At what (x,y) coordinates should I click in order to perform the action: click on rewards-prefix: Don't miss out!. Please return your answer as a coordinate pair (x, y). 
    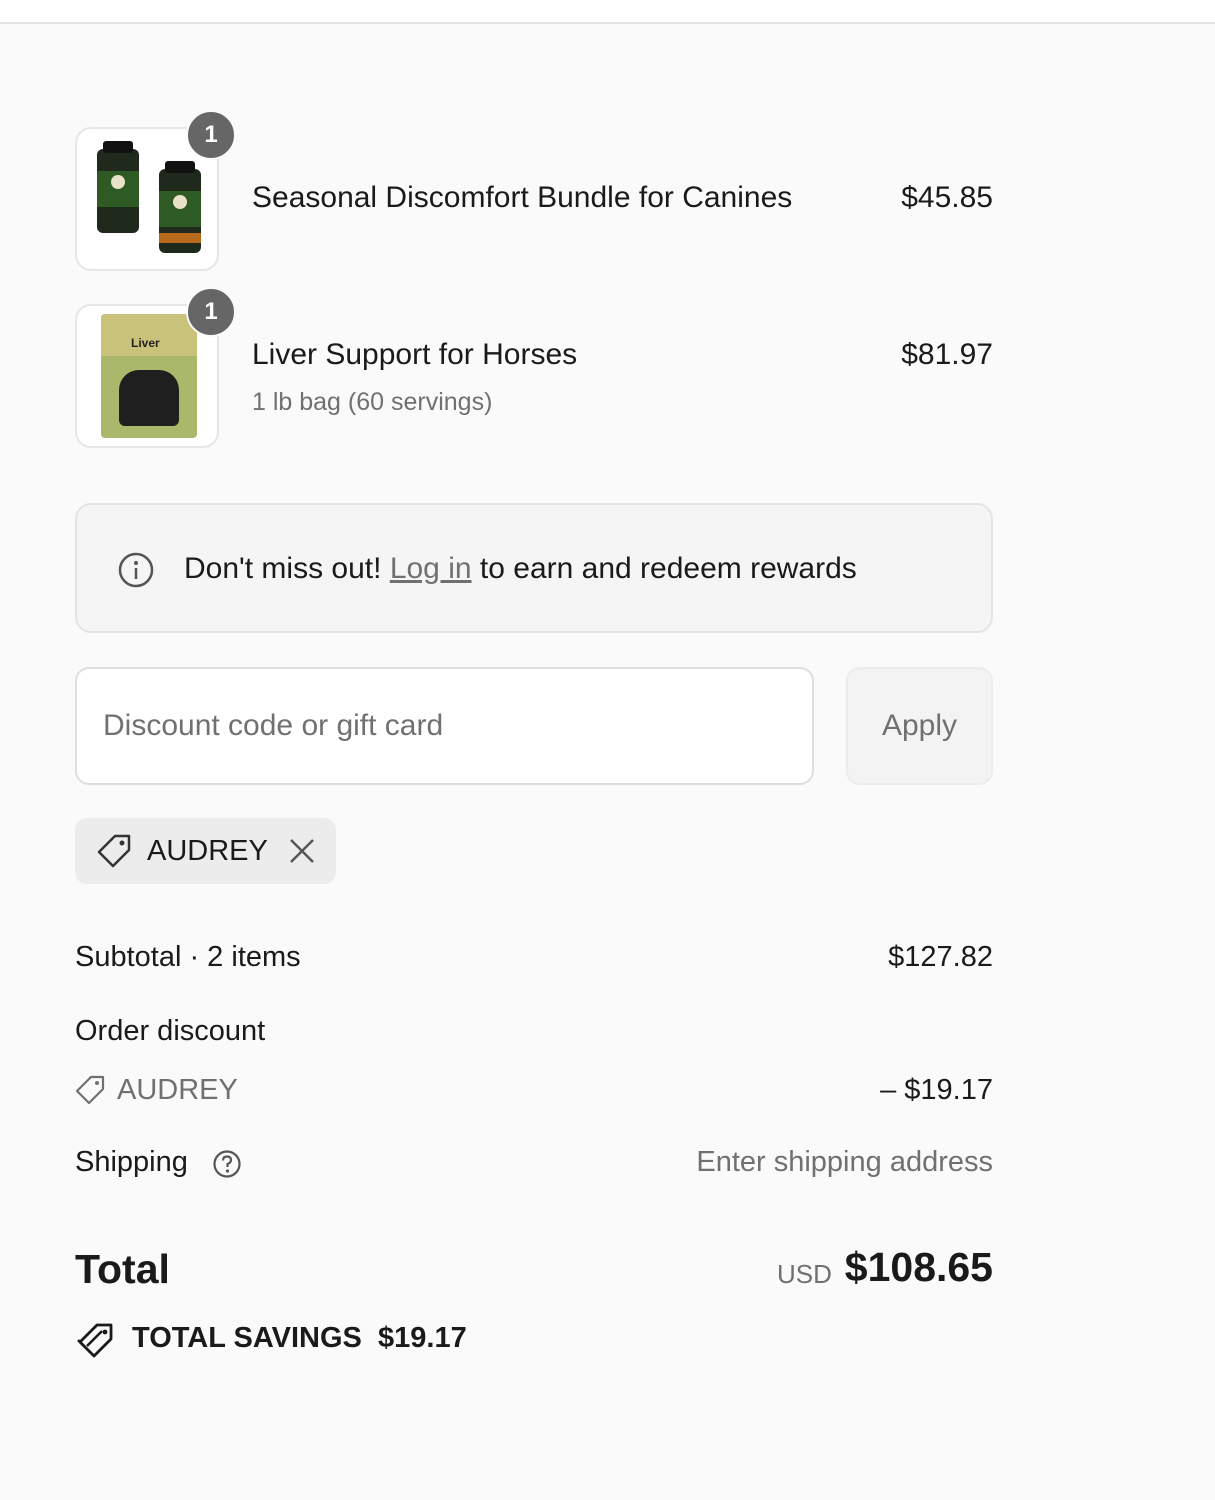
    Looking at the image, I should click on (283, 568).